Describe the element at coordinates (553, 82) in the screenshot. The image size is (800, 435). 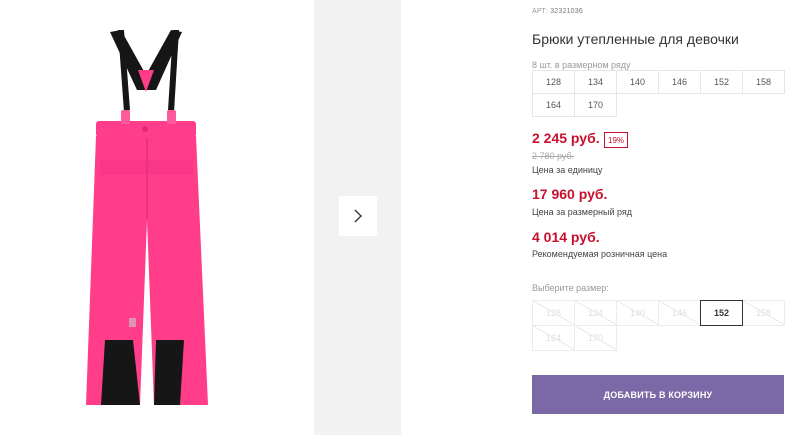
I see `pack-size-cell: 128` at that location.